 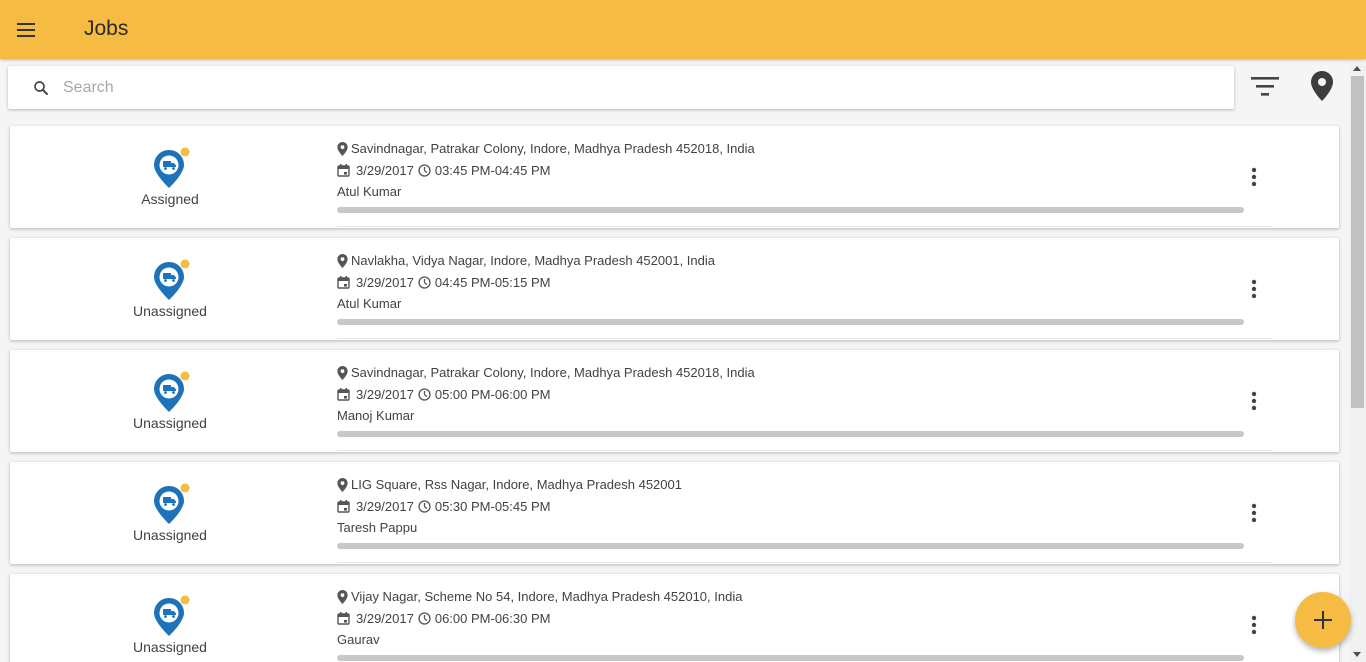 I want to click on add-job-button, so click(x=1323, y=620).